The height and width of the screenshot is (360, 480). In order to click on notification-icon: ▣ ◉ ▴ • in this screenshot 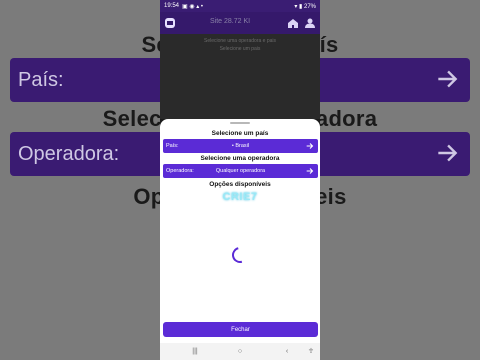, I will do `click(193, 6)`.